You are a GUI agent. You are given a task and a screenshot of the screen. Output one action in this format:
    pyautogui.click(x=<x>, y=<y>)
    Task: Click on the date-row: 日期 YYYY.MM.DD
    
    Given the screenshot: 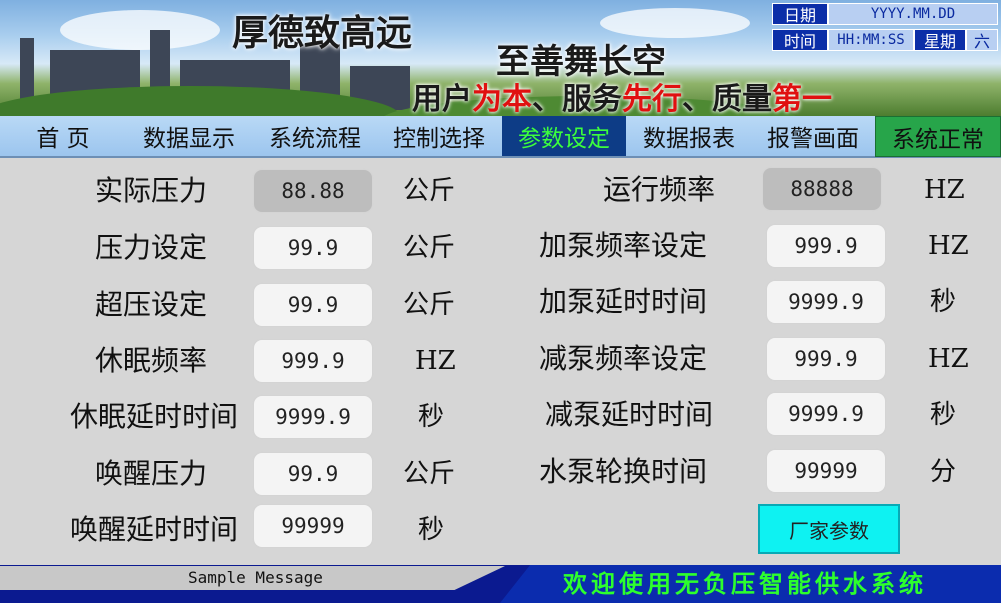 What is the action you would take?
    pyautogui.click(x=885, y=14)
    